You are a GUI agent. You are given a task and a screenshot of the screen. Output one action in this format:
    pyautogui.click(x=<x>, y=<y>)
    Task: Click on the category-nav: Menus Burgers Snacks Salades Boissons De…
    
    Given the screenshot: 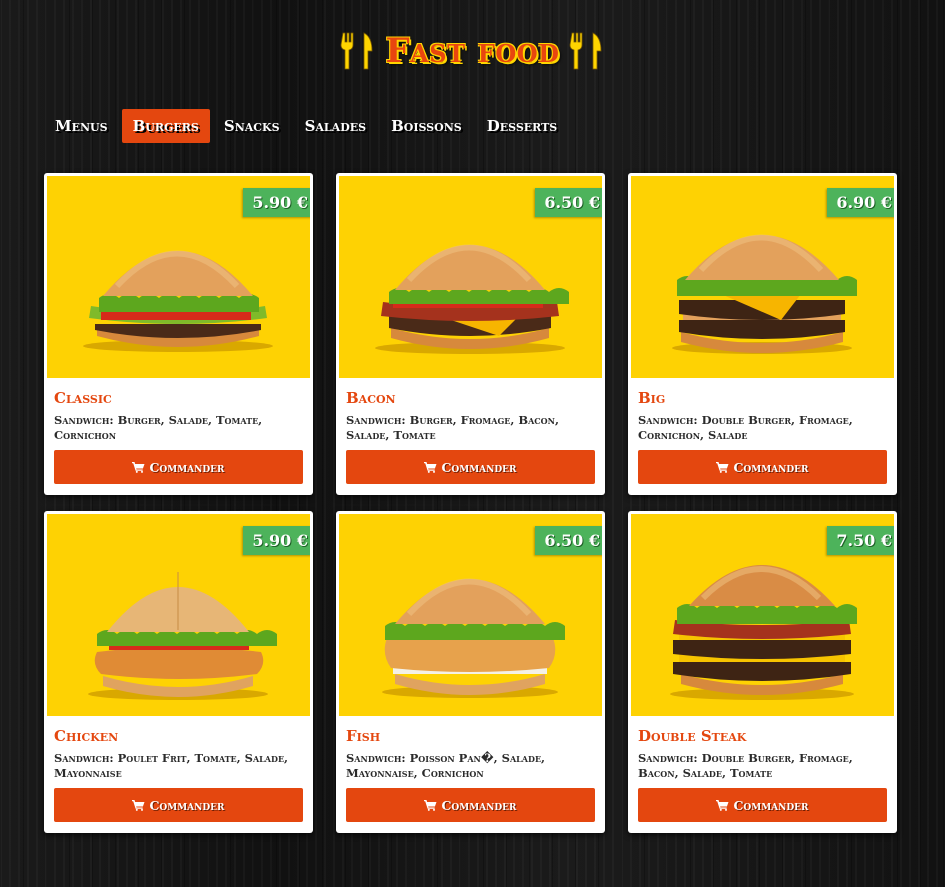 What is the action you would take?
    pyautogui.click(x=306, y=126)
    